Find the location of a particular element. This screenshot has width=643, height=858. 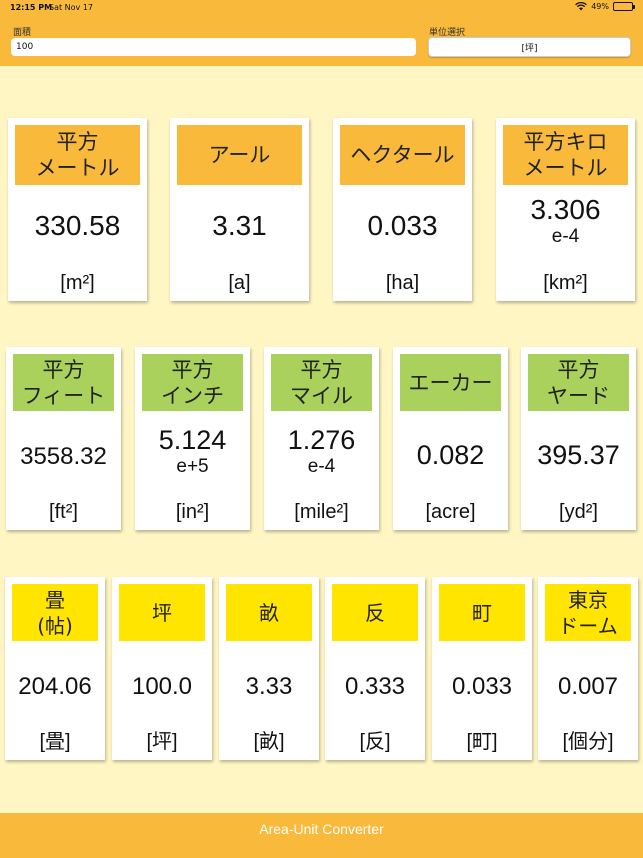

unit-card-title: 平方 インチ is located at coordinates (192, 382).